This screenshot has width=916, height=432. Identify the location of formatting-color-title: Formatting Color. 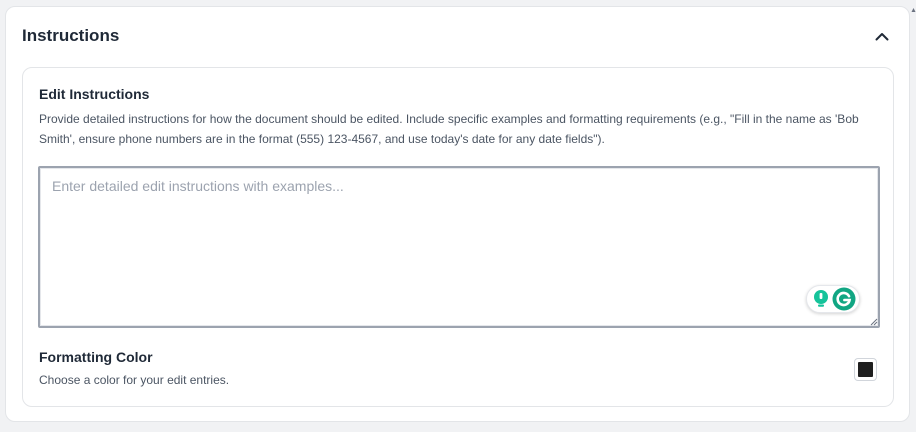
(96, 357).